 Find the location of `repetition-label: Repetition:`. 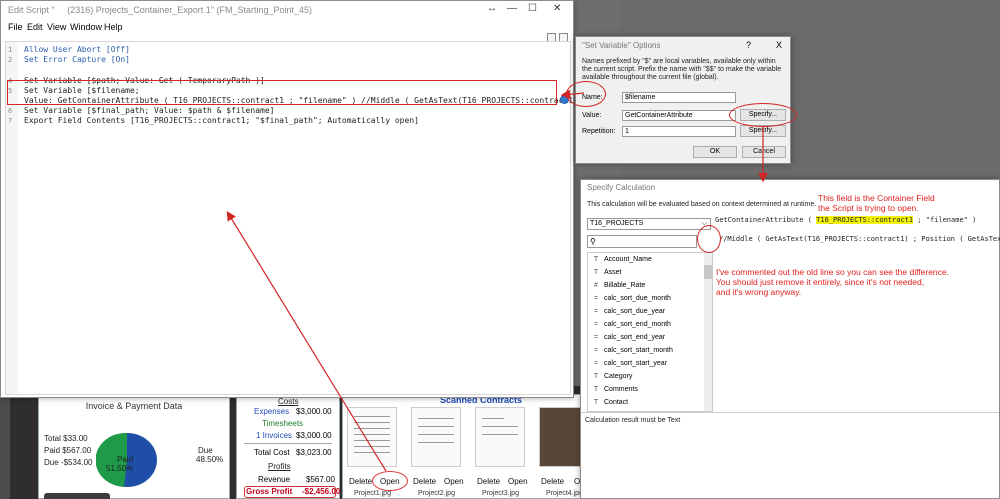

repetition-label: Repetition: is located at coordinates (599, 131).